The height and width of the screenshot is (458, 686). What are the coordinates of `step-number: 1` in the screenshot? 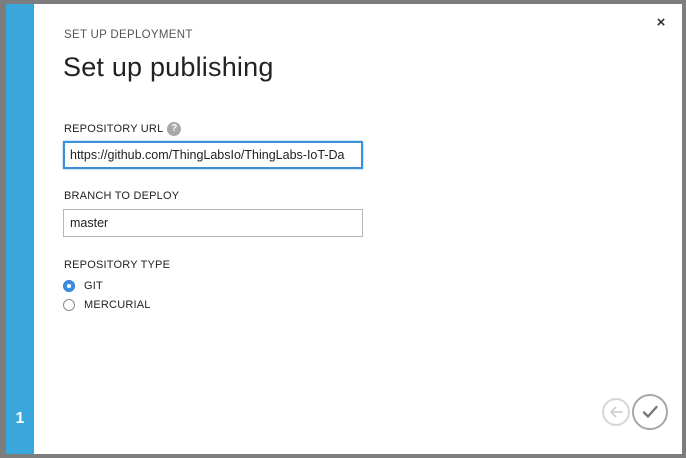 It's located at (20, 418).